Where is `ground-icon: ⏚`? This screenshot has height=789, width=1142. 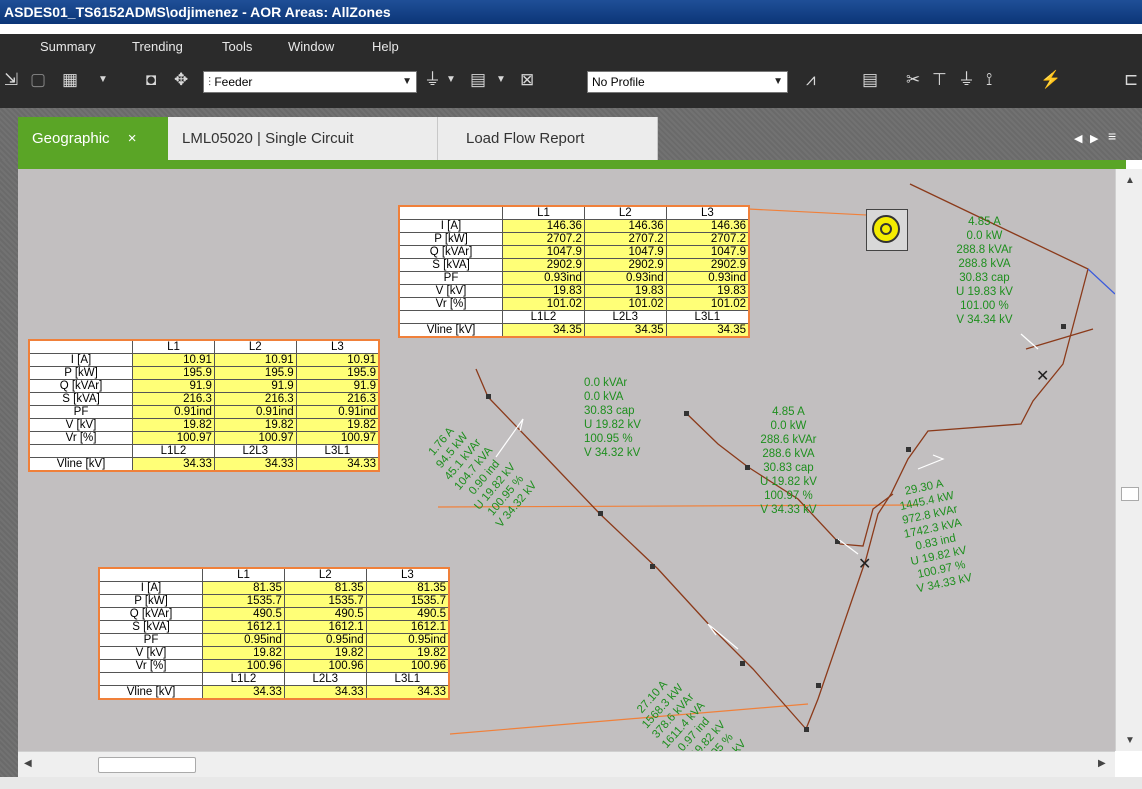
ground-icon: ⏚ is located at coordinates (432, 80).